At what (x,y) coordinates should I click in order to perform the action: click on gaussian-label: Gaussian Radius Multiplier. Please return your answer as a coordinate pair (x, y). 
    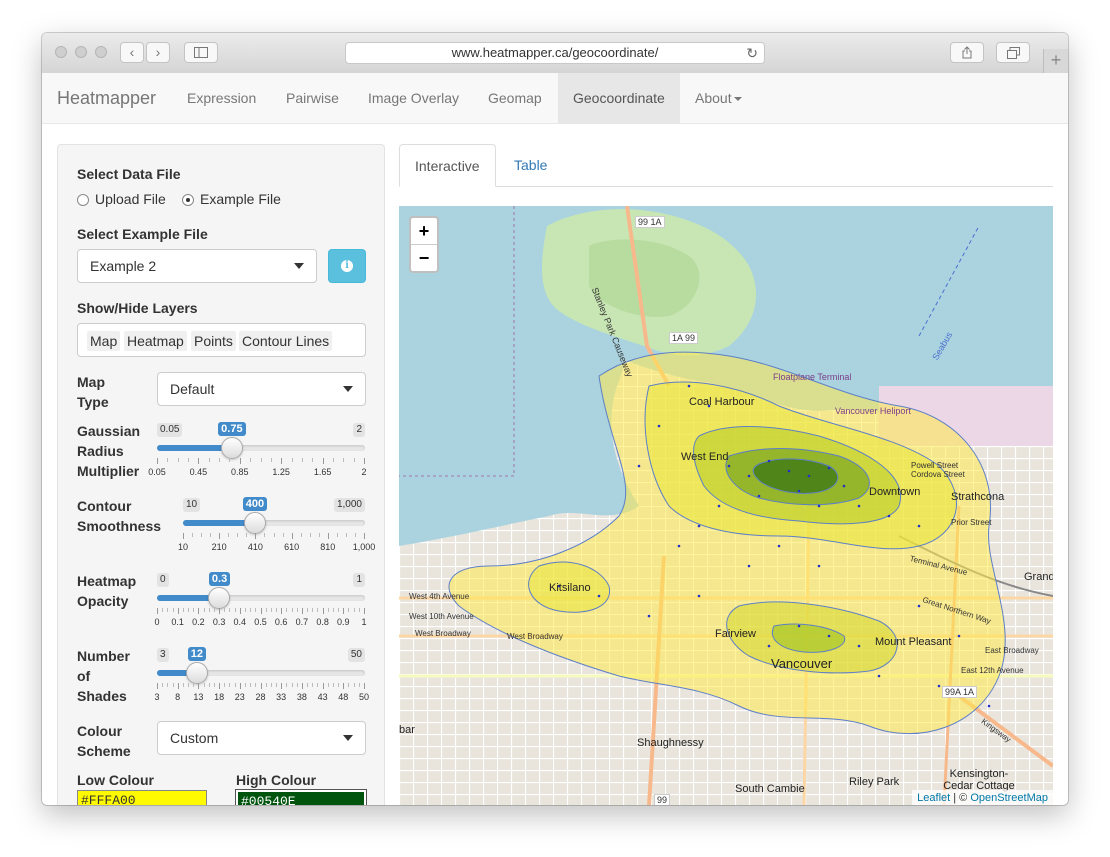
    Looking at the image, I should click on (108, 451).